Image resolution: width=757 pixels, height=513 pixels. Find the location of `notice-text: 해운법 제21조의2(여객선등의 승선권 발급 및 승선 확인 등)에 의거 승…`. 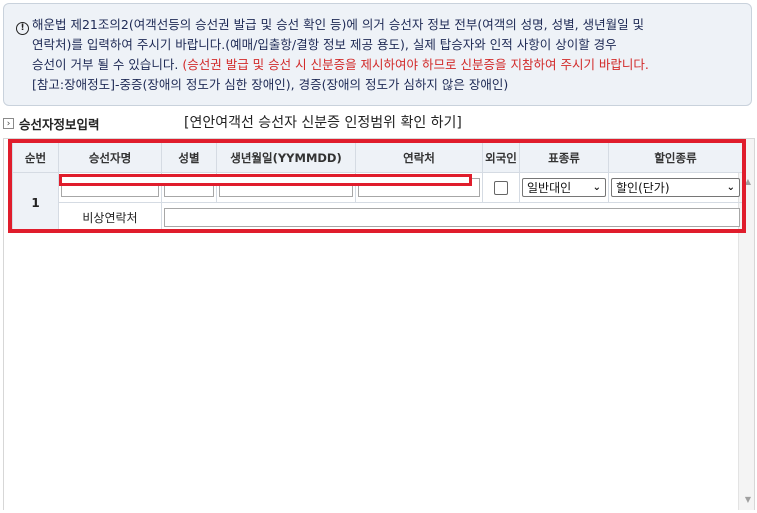

notice-text: 해운법 제21조의2(여객선등의 승선권 발급 및 승선 확인 등)에 의거 승… is located at coordinates (387, 55).